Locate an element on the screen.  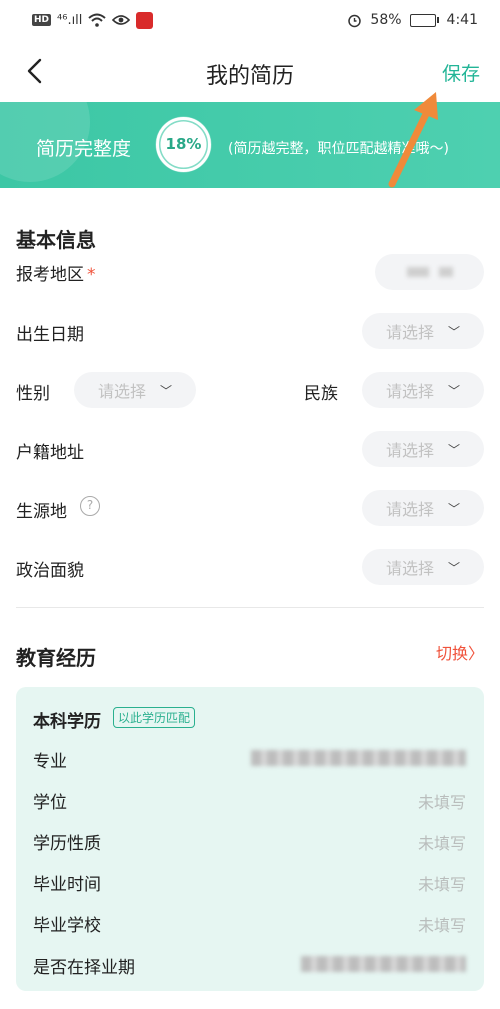
education-type-value: 未填写 is located at coordinates (441, 843).